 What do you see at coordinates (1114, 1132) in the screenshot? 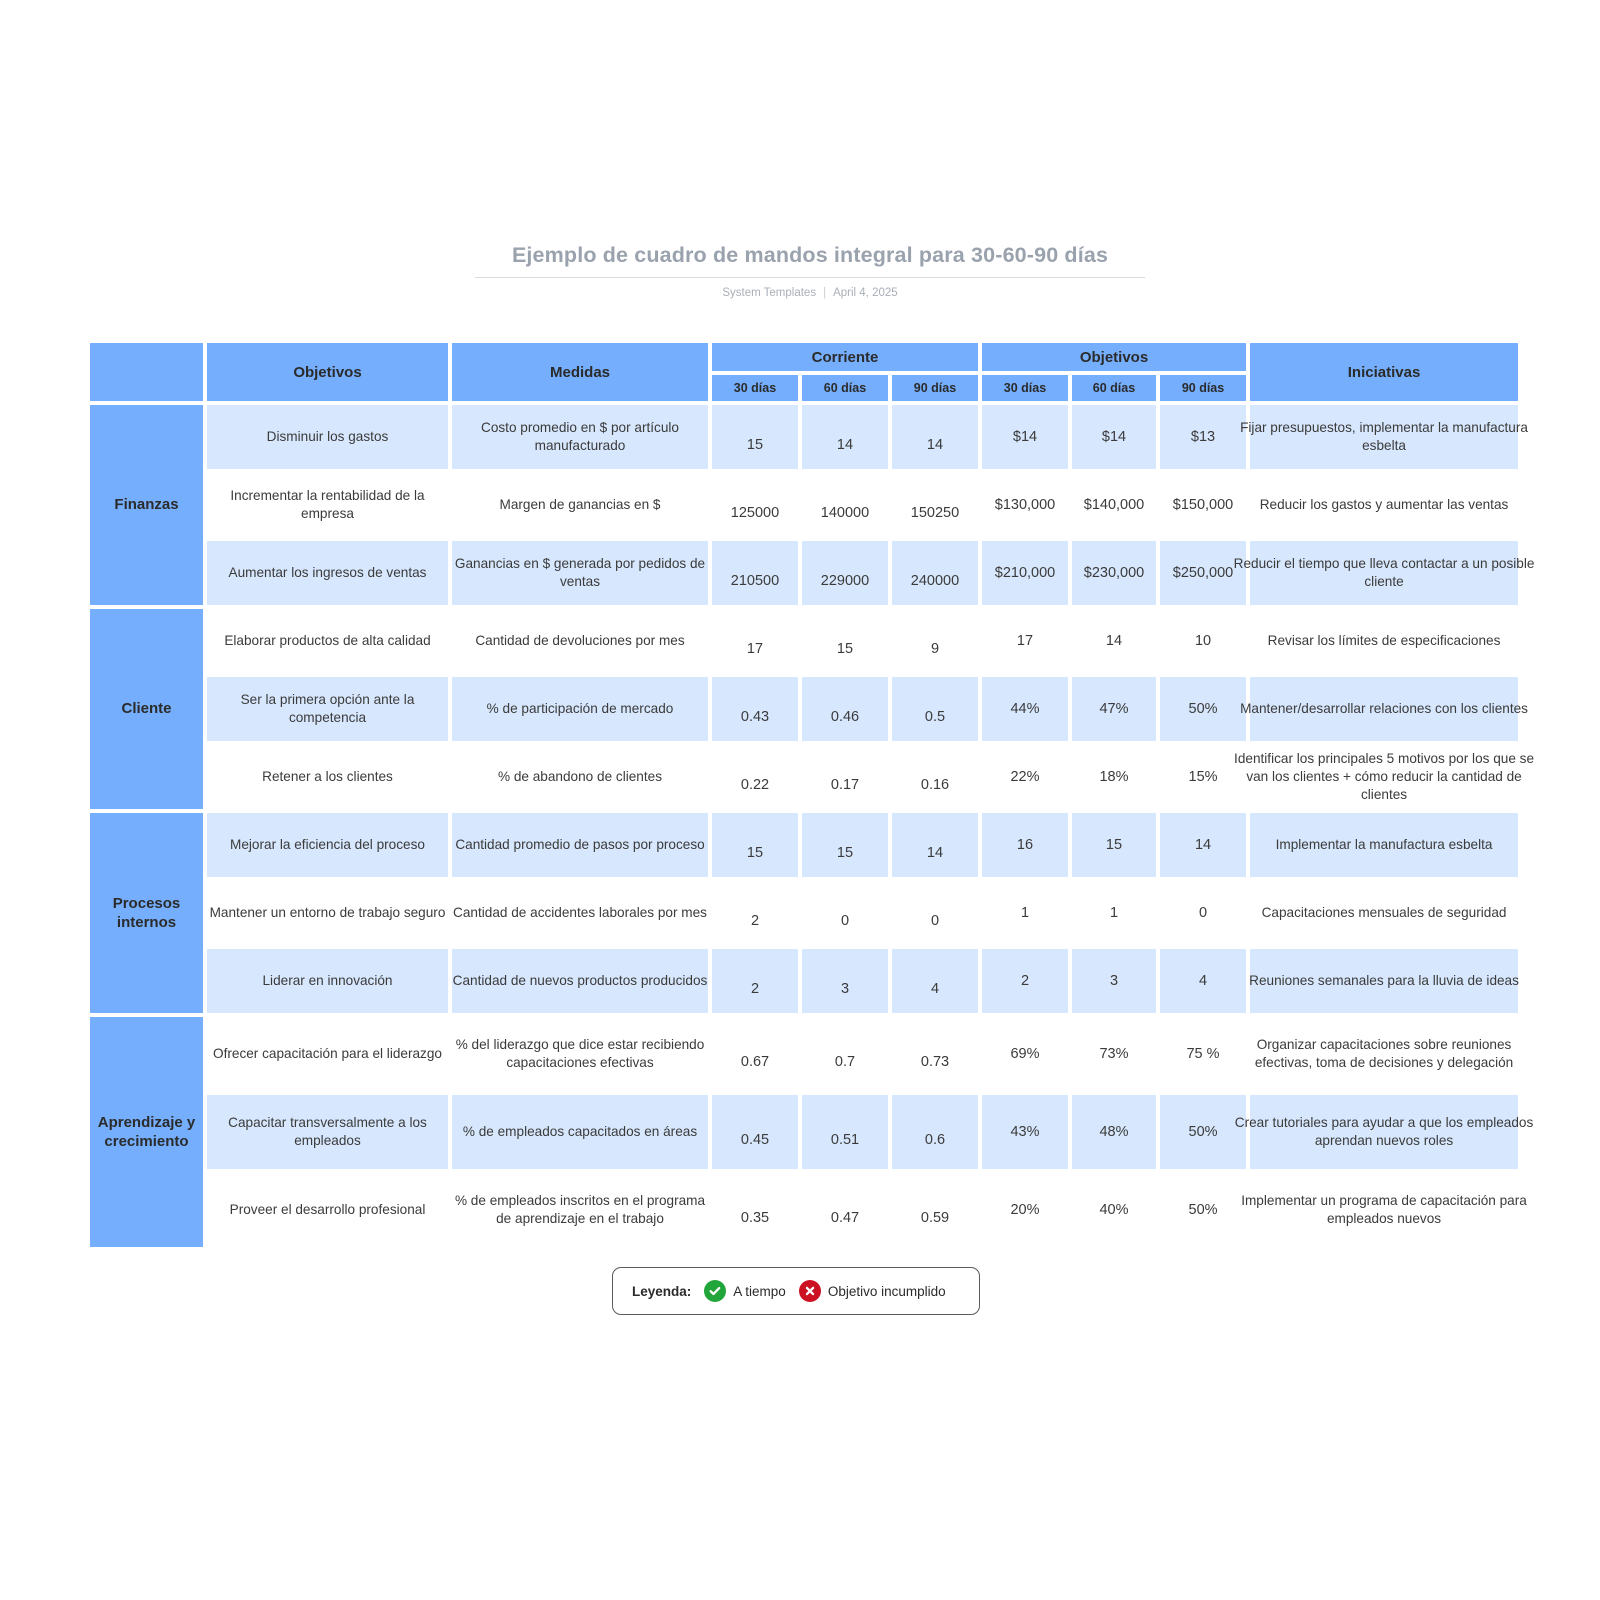
I see `target-value-cell-60-días: 48%` at bounding box center [1114, 1132].